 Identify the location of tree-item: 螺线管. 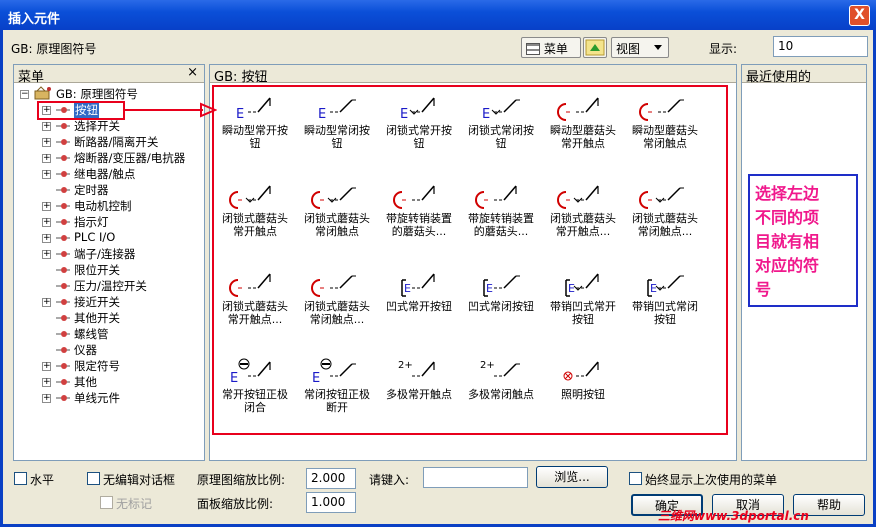
(109, 334).